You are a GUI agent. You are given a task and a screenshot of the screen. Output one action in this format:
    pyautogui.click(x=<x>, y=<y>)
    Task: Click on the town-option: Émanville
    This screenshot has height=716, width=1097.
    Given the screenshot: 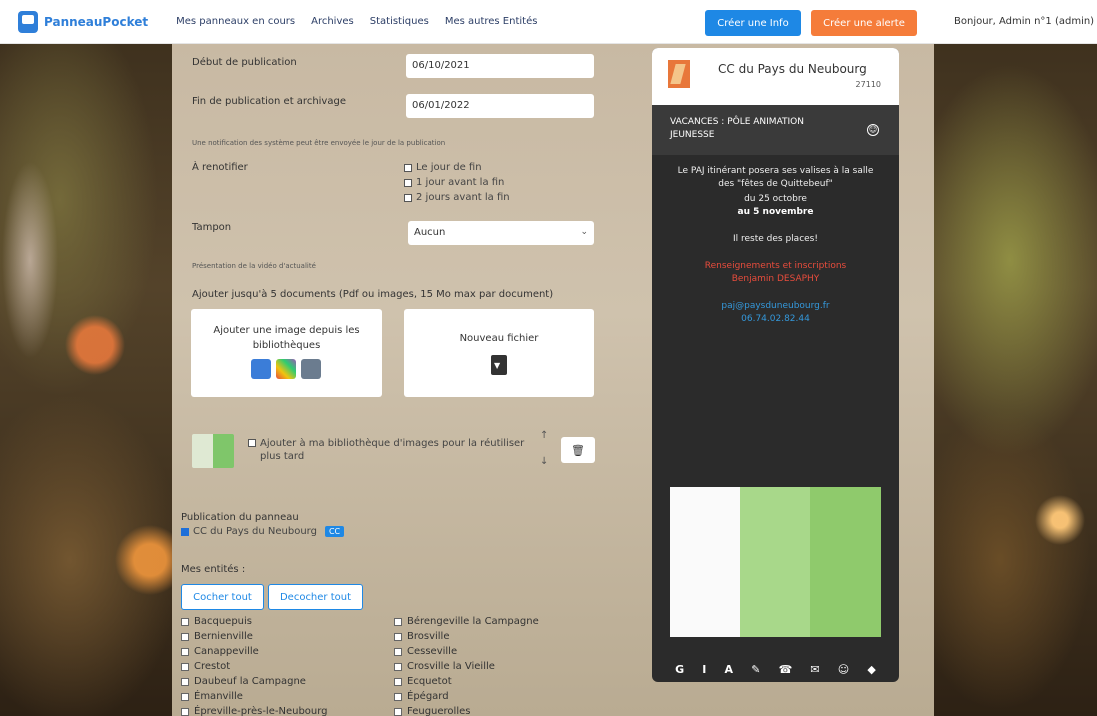 What is the action you would take?
    pyautogui.click(x=212, y=696)
    